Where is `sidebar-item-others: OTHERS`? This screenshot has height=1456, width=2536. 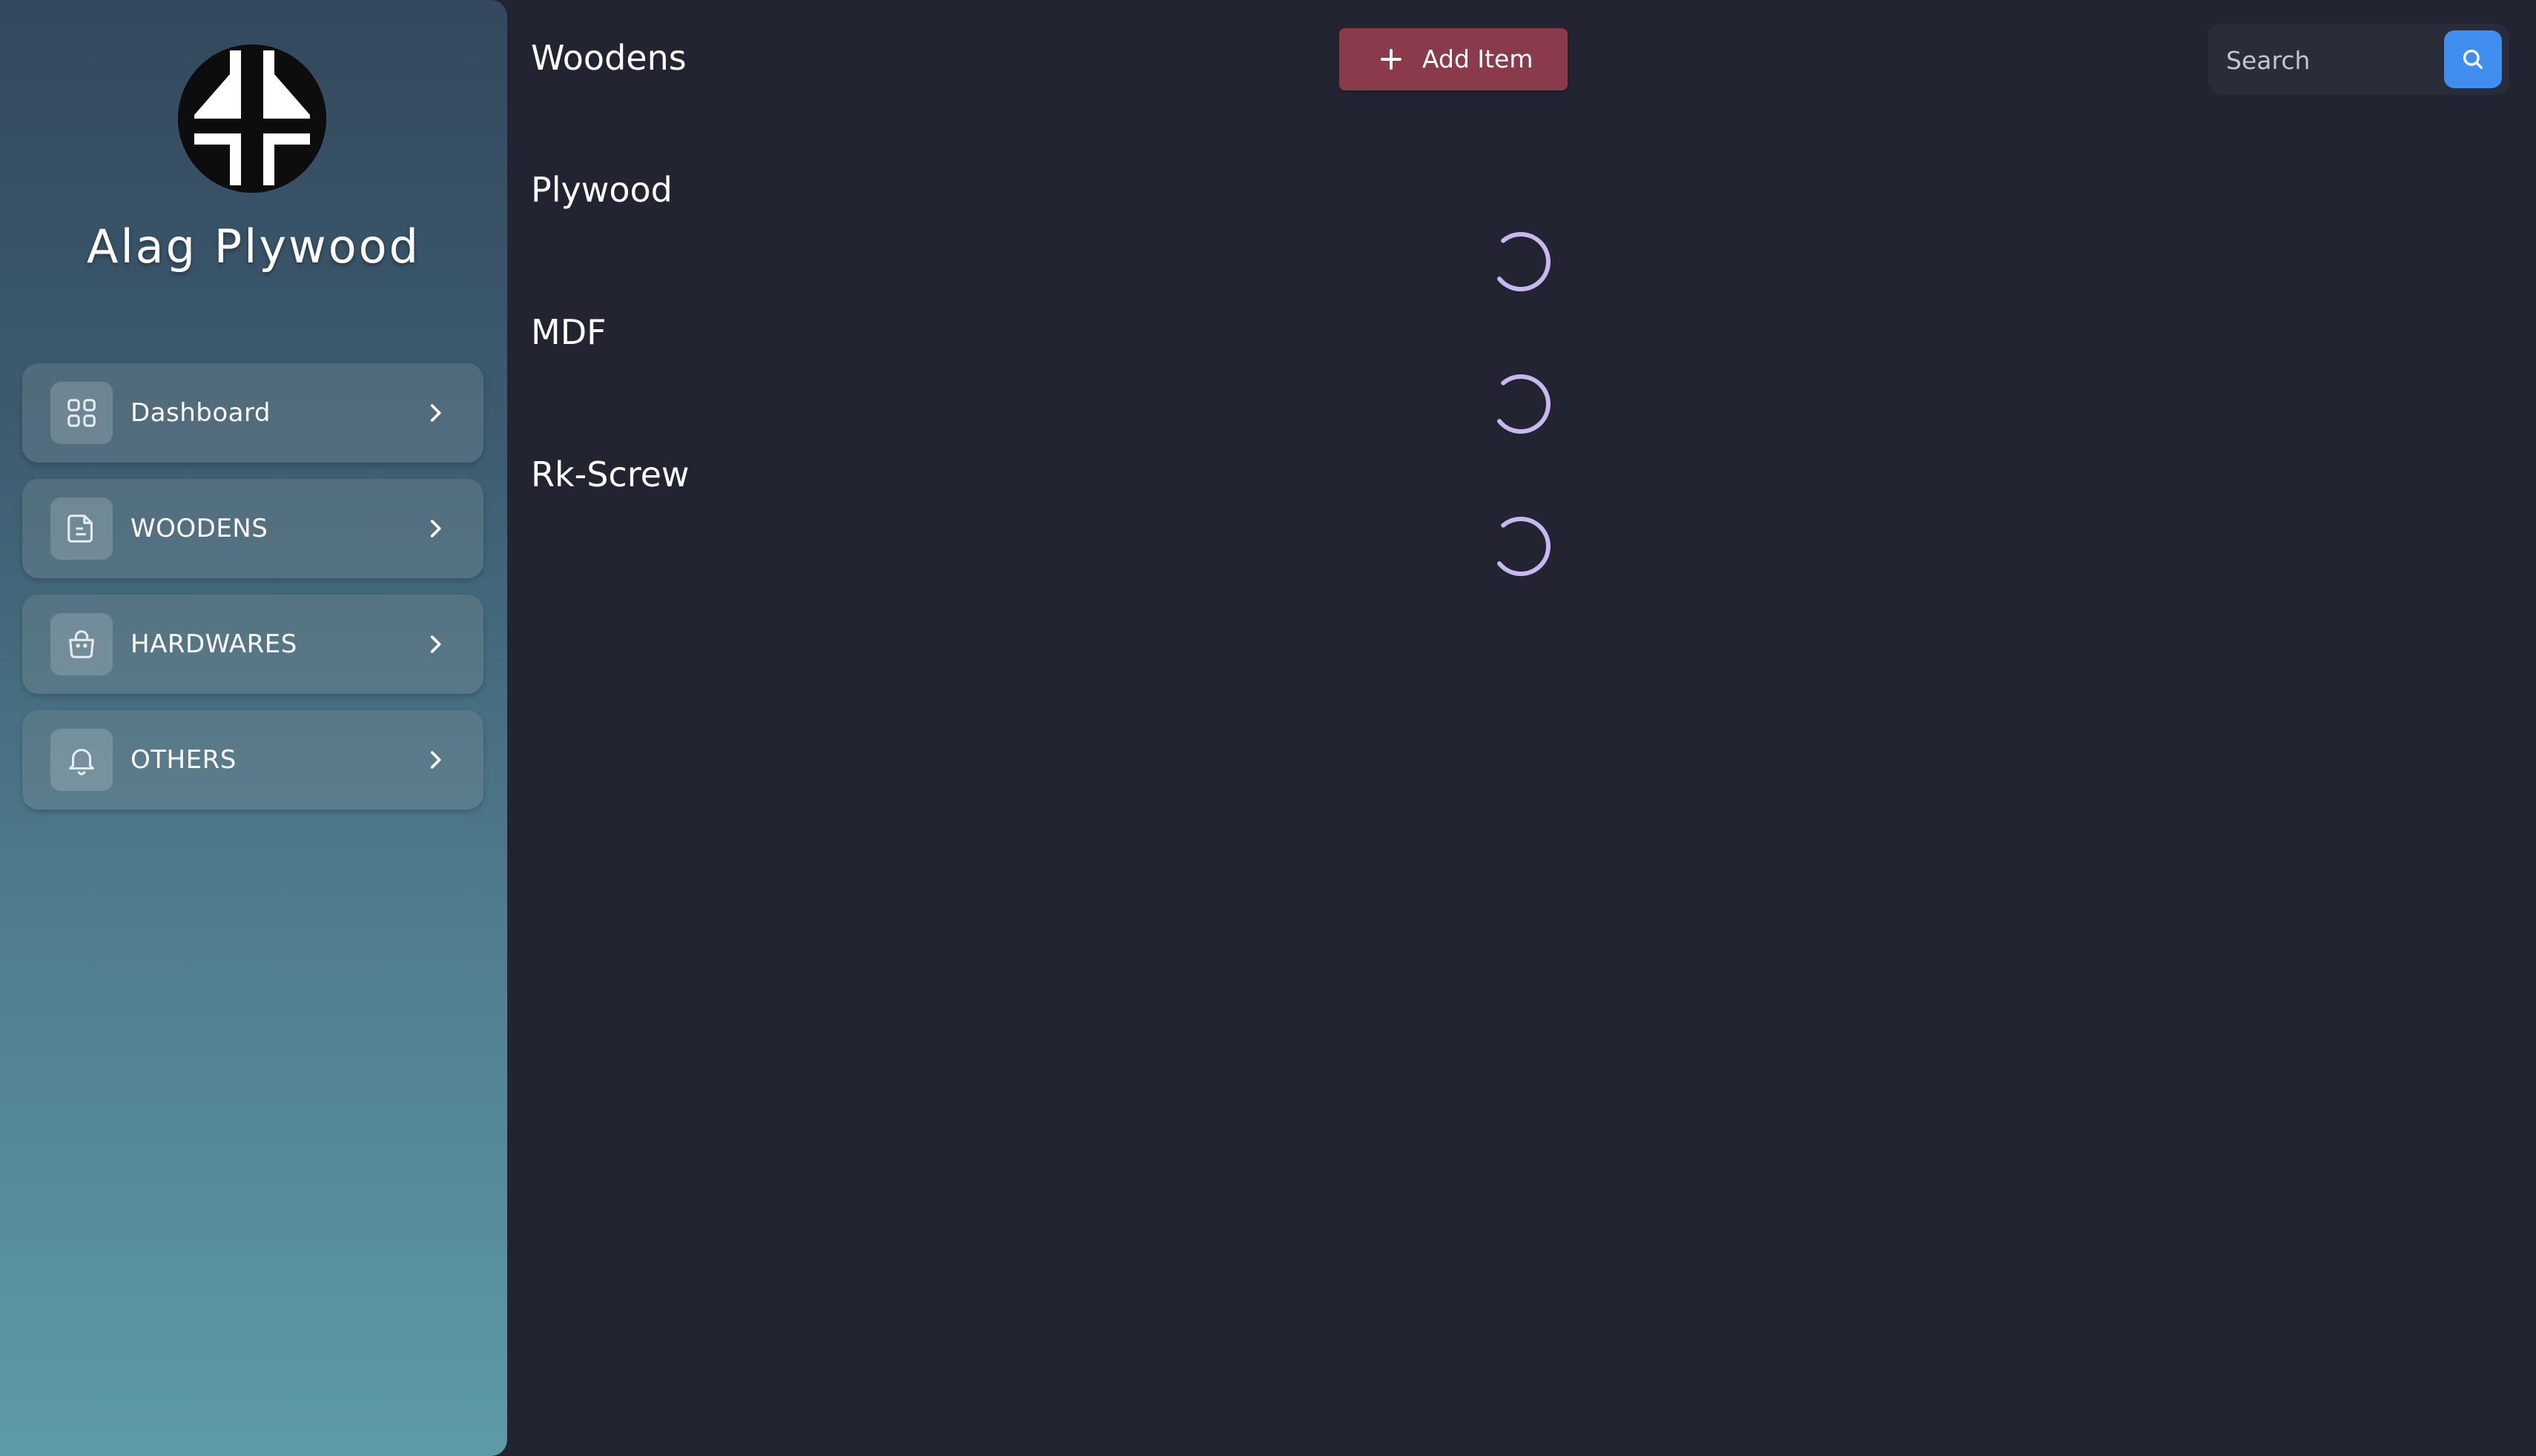 sidebar-item-others: OTHERS is located at coordinates (253, 760).